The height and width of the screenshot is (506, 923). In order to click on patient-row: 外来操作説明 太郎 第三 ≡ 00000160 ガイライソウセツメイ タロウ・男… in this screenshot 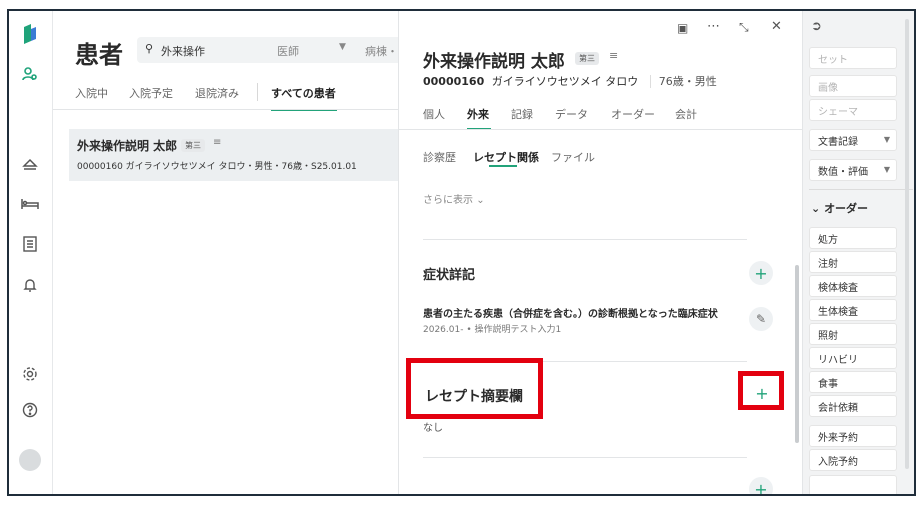, I will do `click(234, 155)`.